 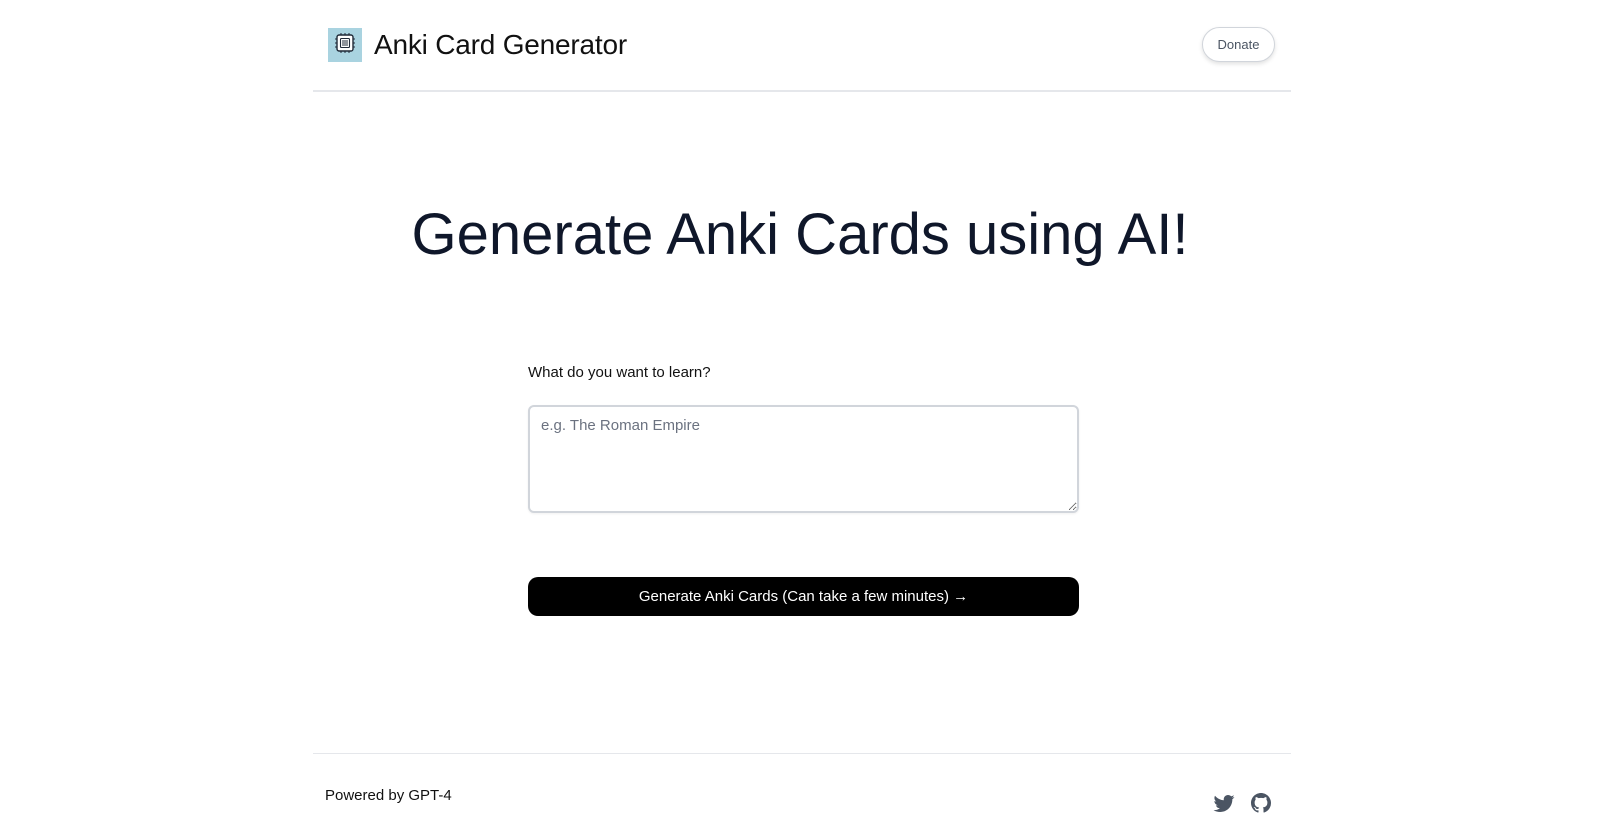 I want to click on app-title: Anki Card Generator, so click(x=500, y=45).